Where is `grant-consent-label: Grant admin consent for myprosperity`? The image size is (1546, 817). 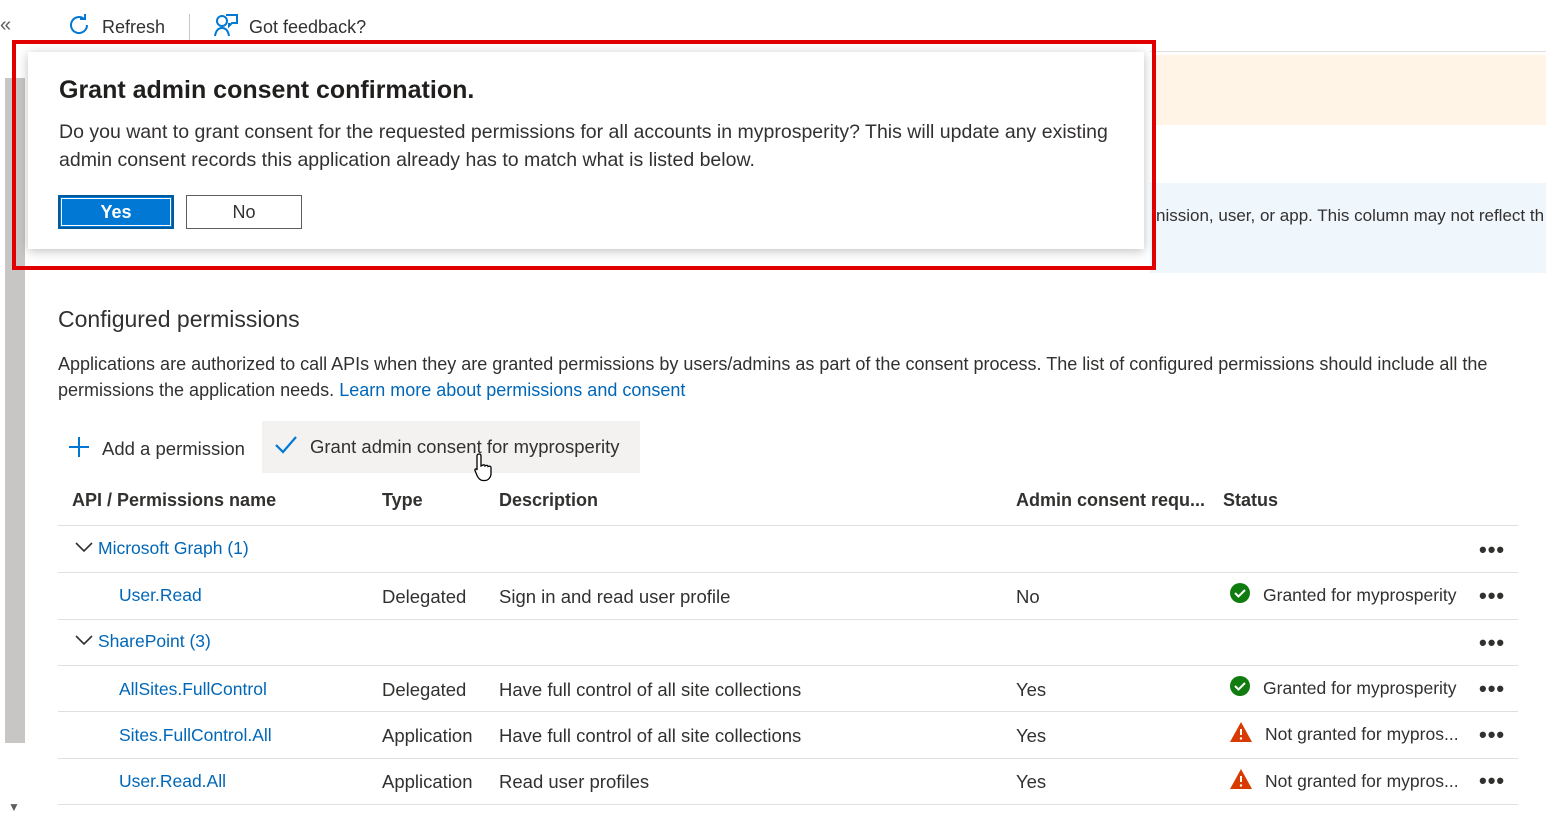
grant-consent-label: Grant admin consent for myprosperity is located at coordinates (465, 446).